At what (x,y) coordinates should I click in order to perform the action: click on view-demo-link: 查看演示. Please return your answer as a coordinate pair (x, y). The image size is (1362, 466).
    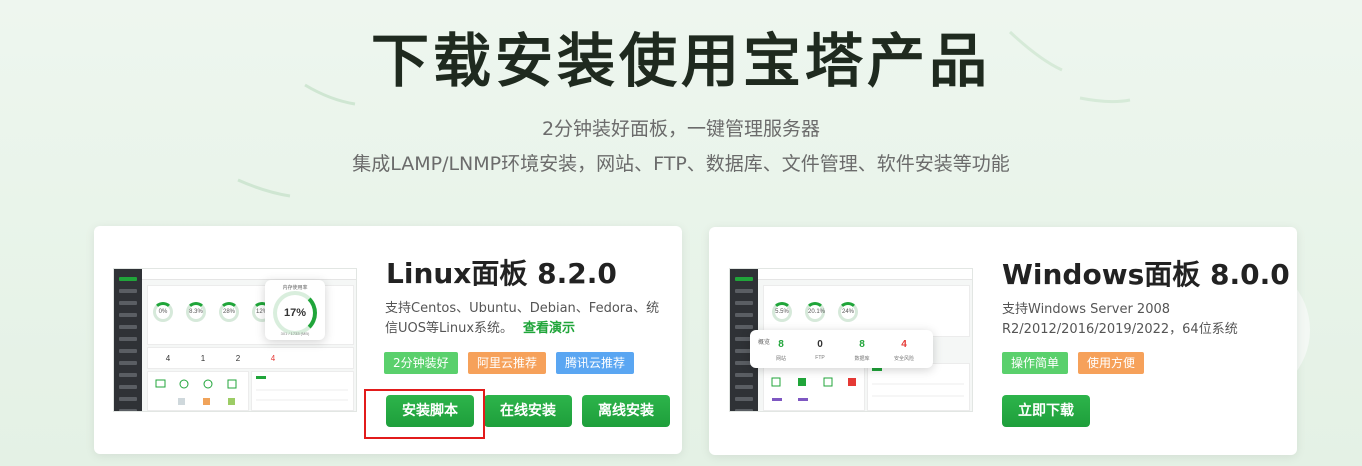
    Looking at the image, I should click on (549, 328).